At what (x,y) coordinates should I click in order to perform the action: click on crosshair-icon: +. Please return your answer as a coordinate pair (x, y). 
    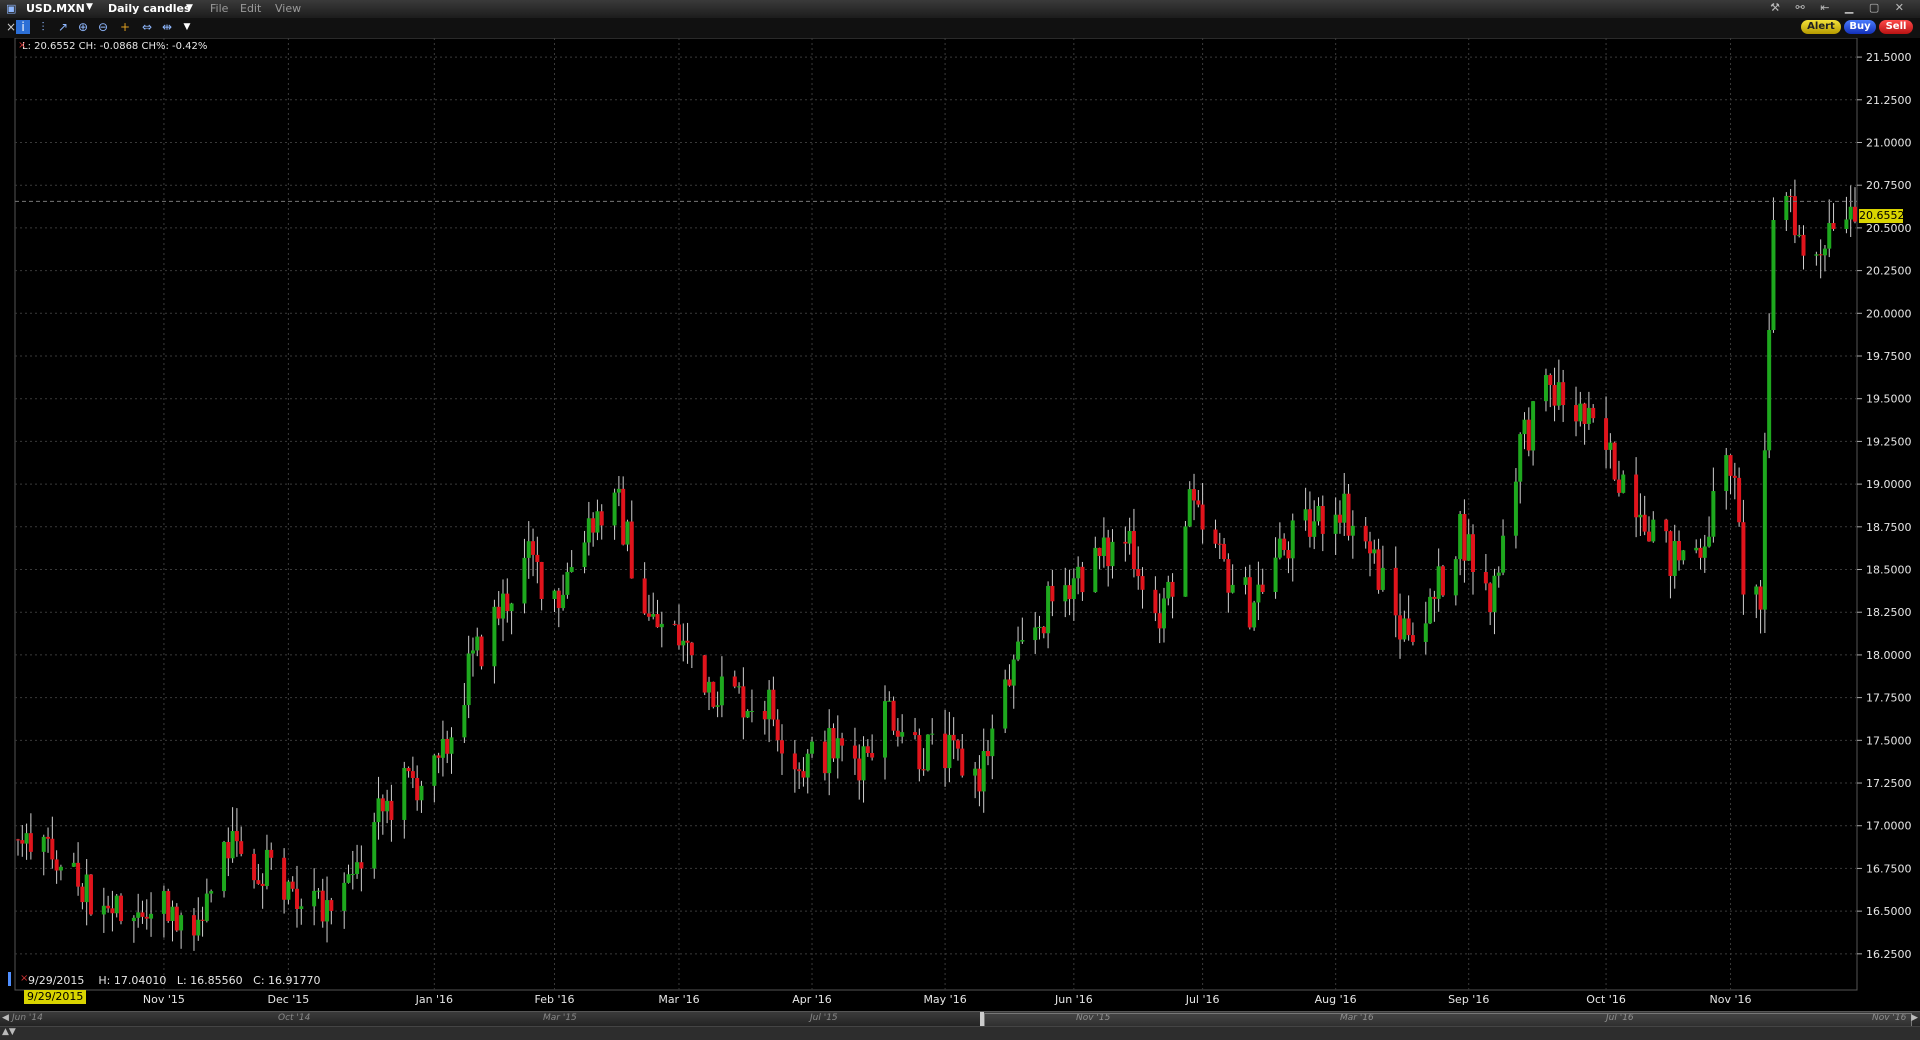
    Looking at the image, I should click on (125, 27).